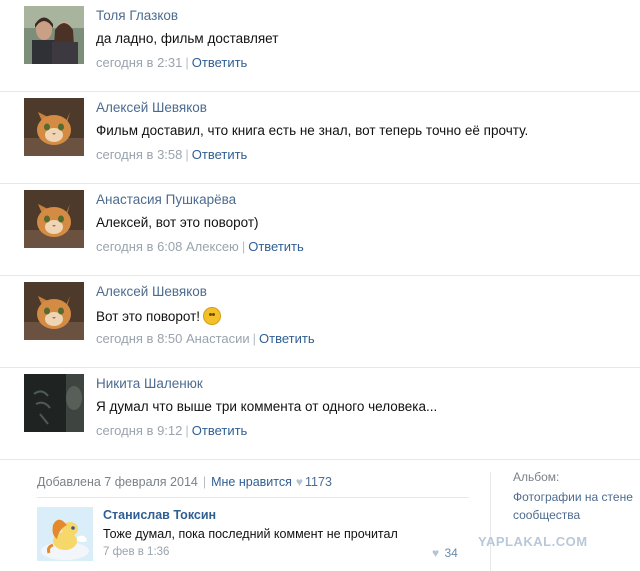  I want to click on sidebar: Альбом: Фотографии на стене сообщества, so click(565, 520).